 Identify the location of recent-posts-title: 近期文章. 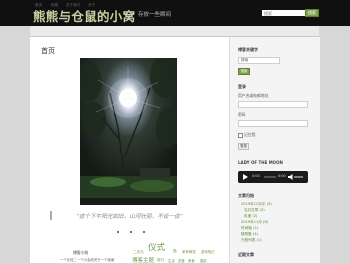
(246, 254).